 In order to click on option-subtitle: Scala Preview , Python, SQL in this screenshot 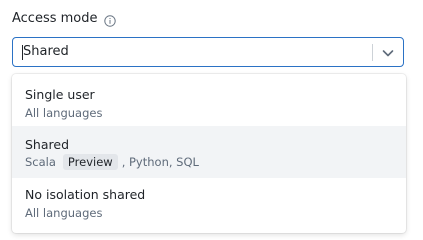, I will do `click(112, 162)`.